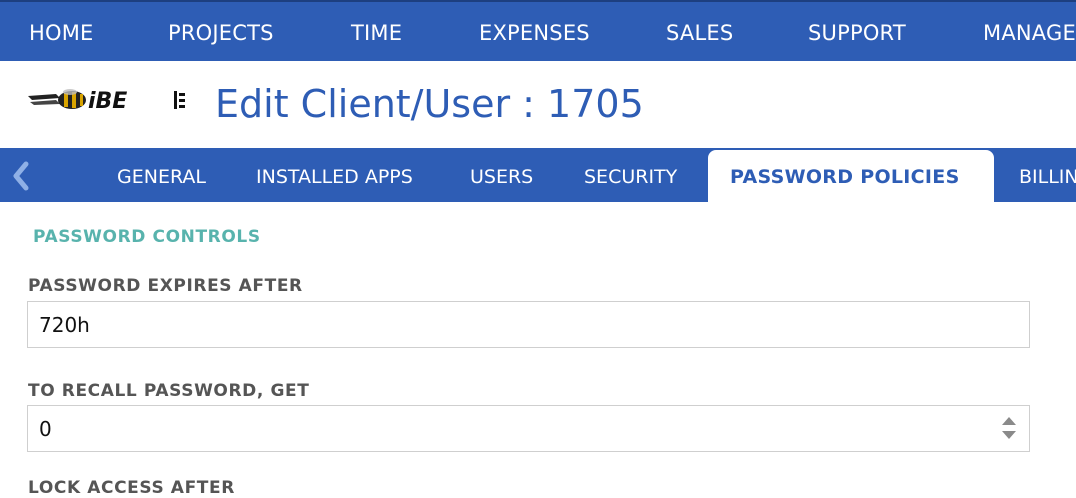  Describe the element at coordinates (1009, 428) in the screenshot. I see `number-stepper` at that location.